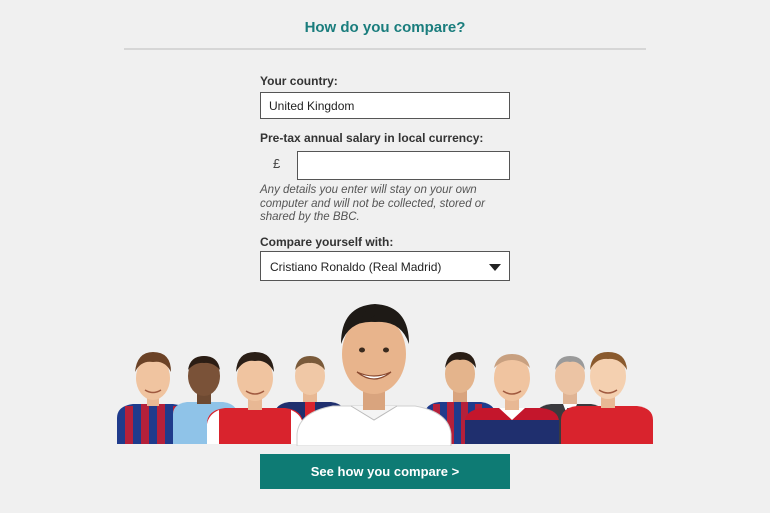  Describe the element at coordinates (372, 138) in the screenshot. I see `salary-label: Pre-tax annual salary in local currency:` at that location.